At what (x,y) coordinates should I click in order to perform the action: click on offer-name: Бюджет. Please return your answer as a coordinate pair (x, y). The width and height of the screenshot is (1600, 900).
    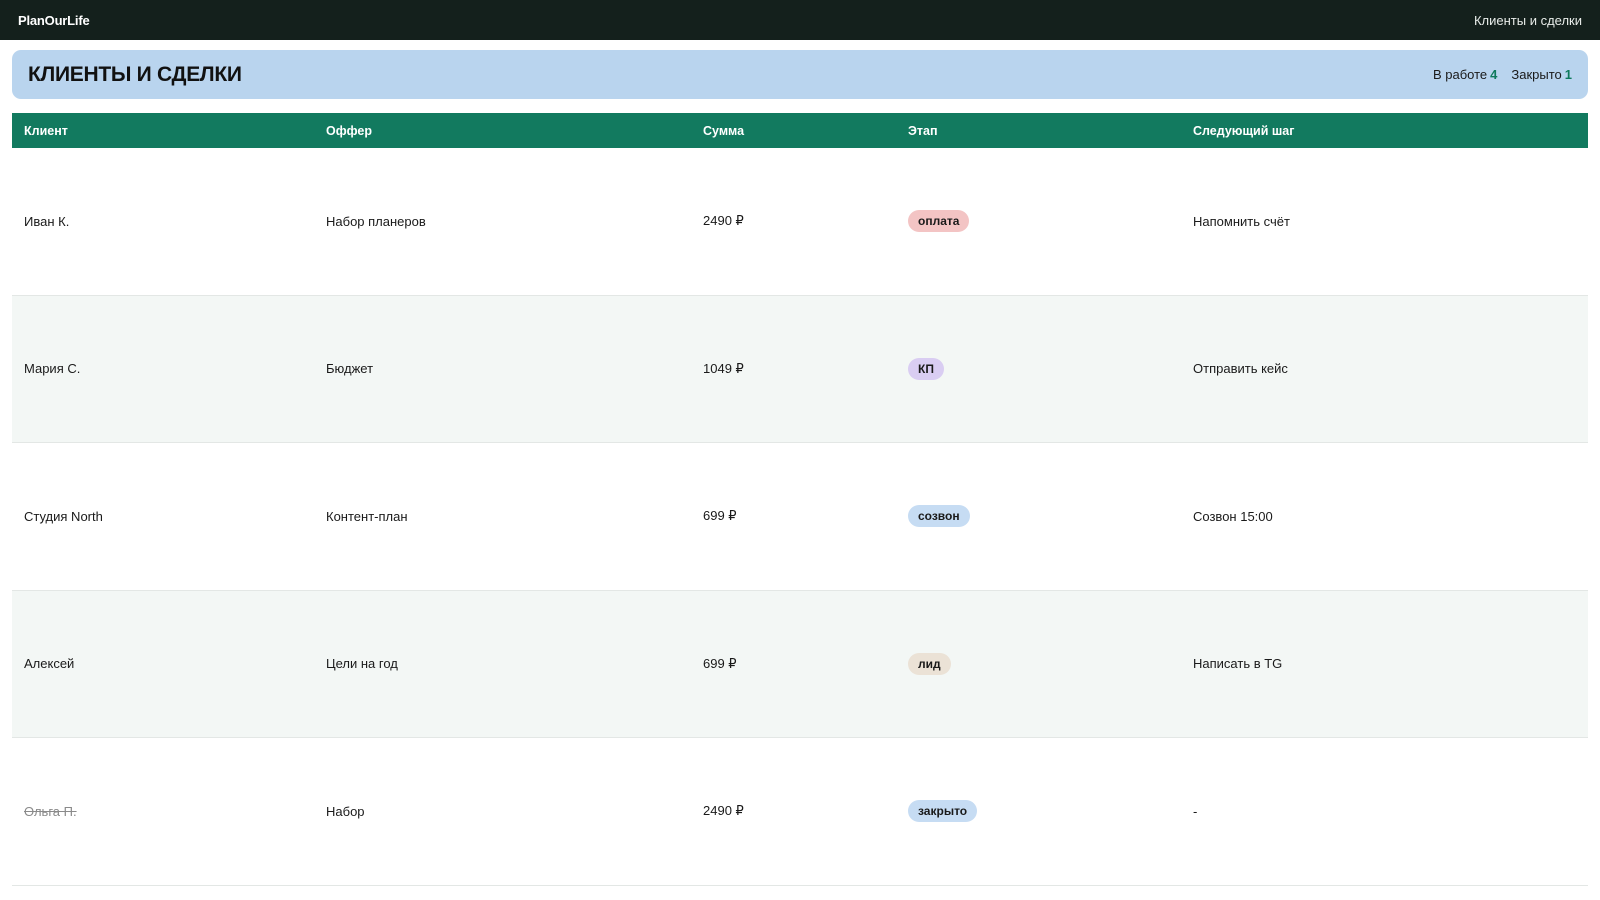
    Looking at the image, I should click on (350, 369).